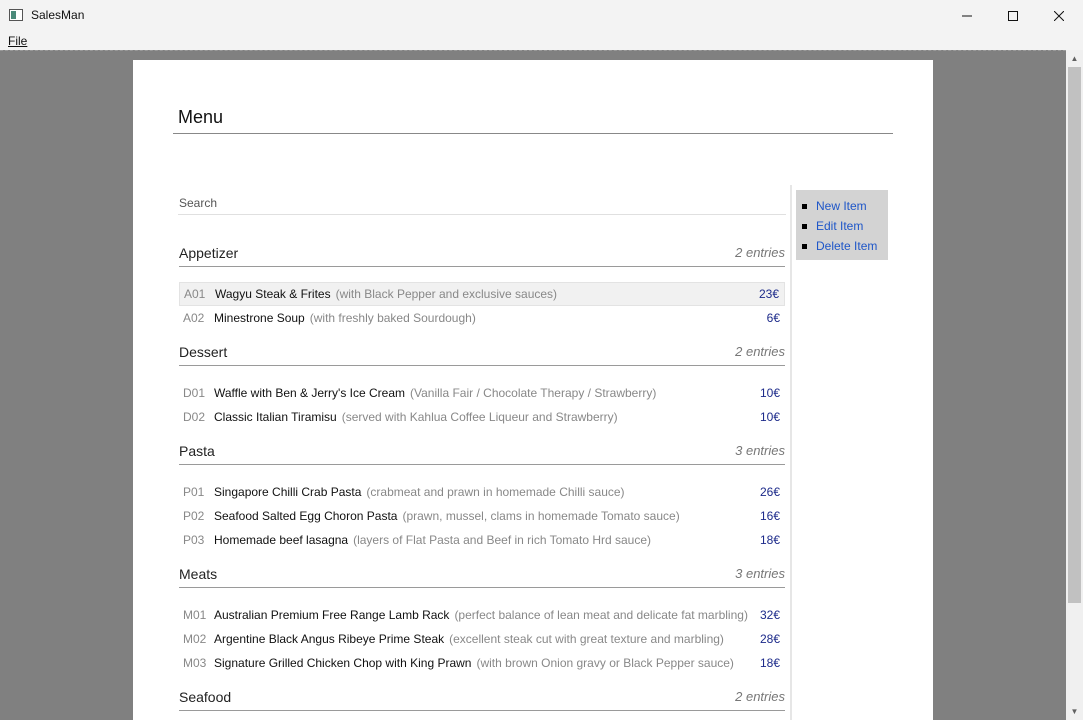  I want to click on category-header: Meats 3 entries, so click(482, 575).